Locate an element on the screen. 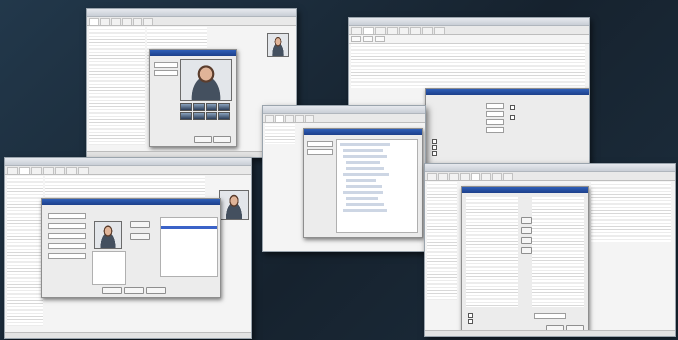  assignment-dialog is located at coordinates (525, 260).